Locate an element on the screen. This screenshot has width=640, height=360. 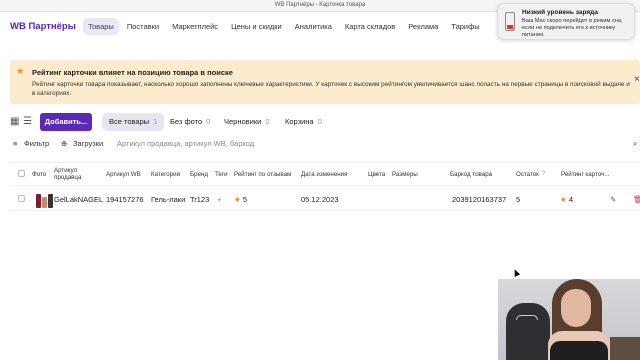
chair-shape is located at coordinates (528, 331).